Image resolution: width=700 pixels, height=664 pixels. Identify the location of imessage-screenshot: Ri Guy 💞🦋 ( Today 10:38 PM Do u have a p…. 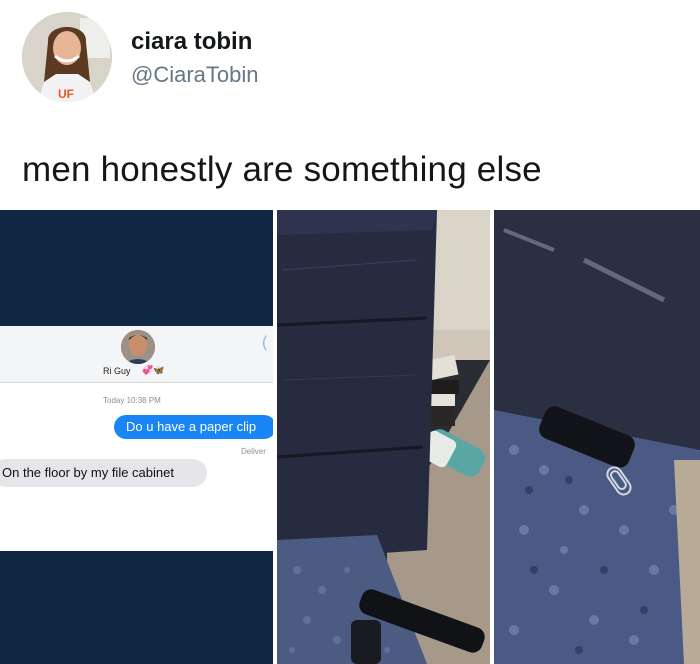
(136, 438).